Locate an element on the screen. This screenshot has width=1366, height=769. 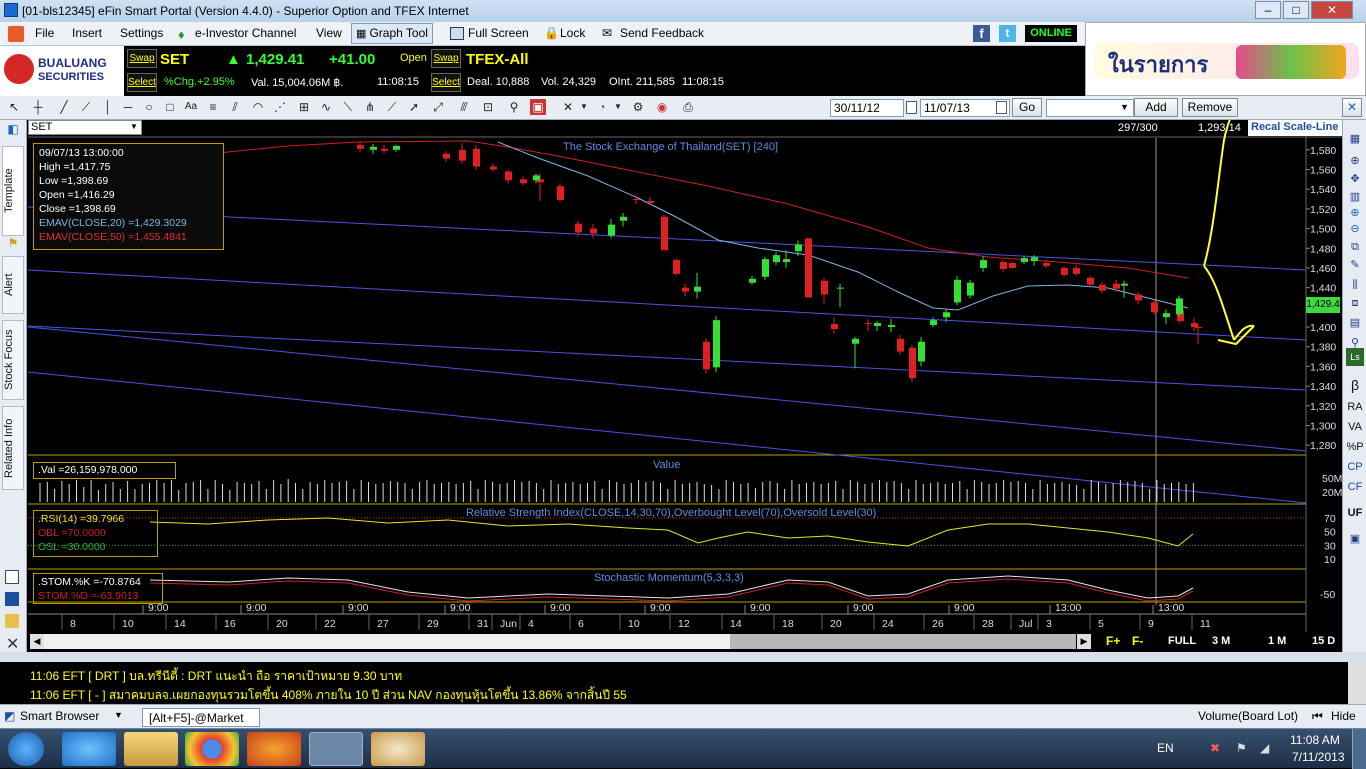
calendar-to-icon is located at coordinates (1001, 107).